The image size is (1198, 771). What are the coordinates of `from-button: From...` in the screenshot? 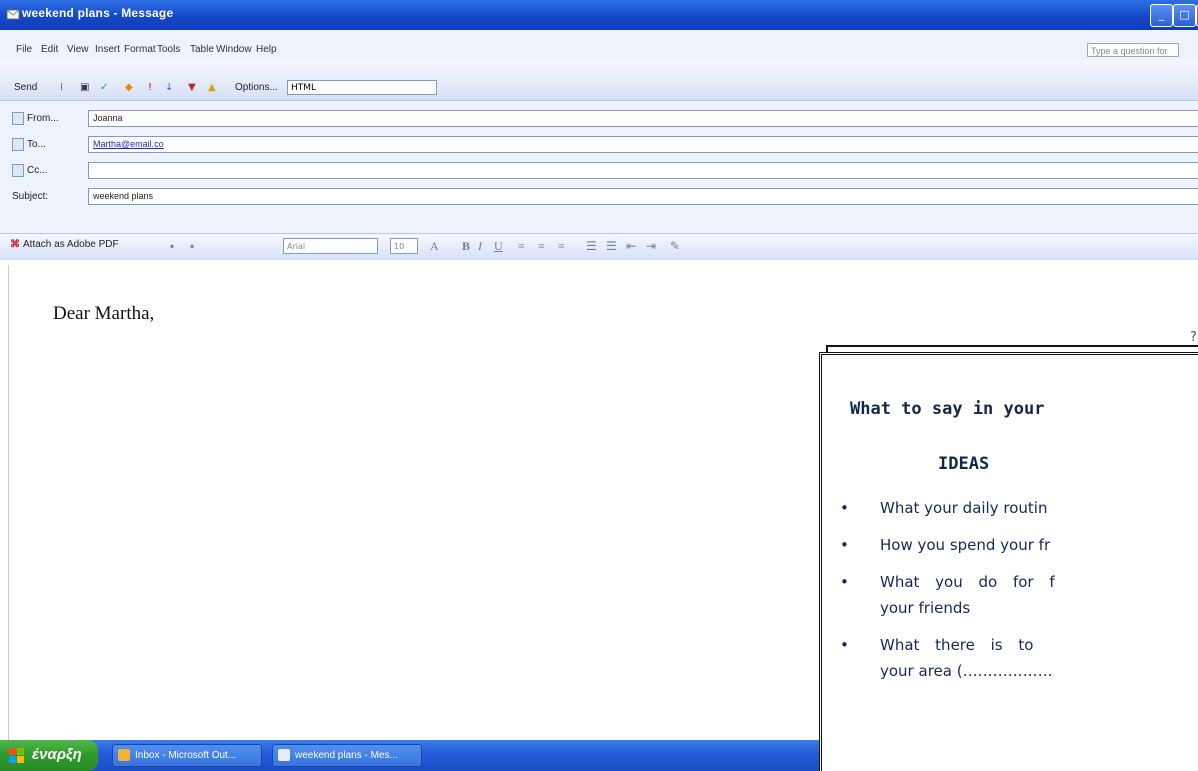 It's located at (35, 119).